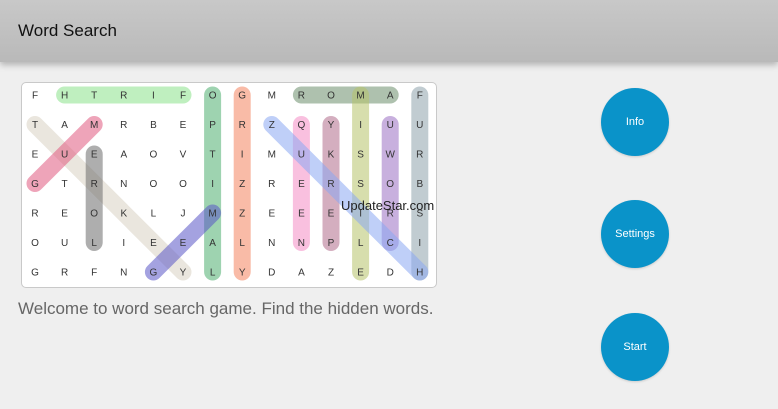 Image resolution: width=778 pixels, height=409 pixels. Describe the element at coordinates (635, 122) in the screenshot. I see `info-button: Info` at that location.